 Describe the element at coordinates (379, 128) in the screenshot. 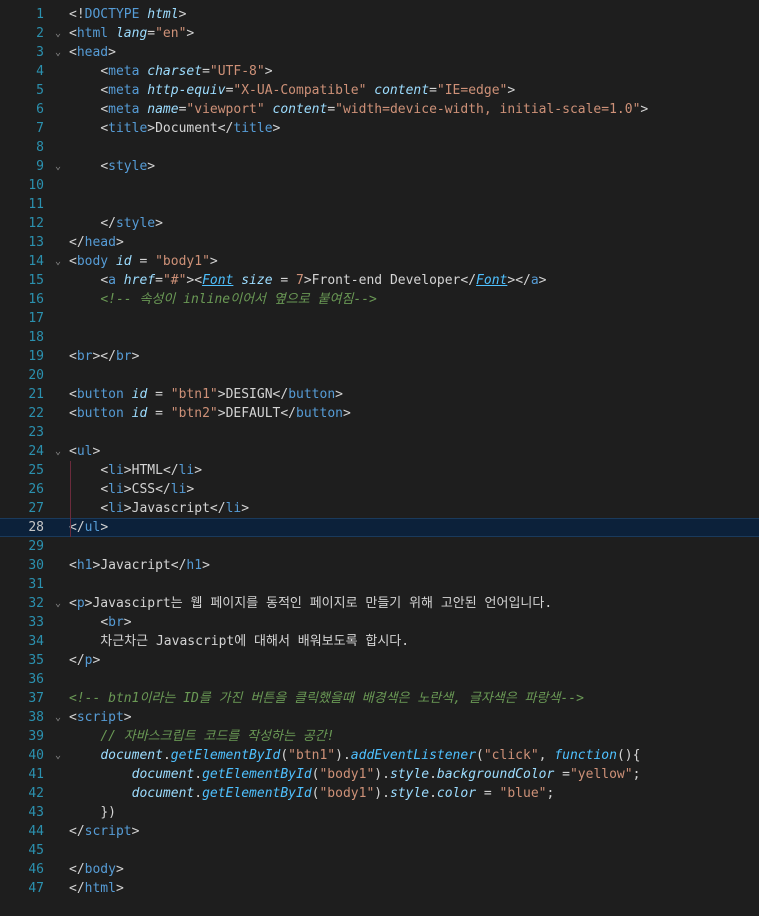

I see `code-line: 7 <title>Document</title>` at that location.